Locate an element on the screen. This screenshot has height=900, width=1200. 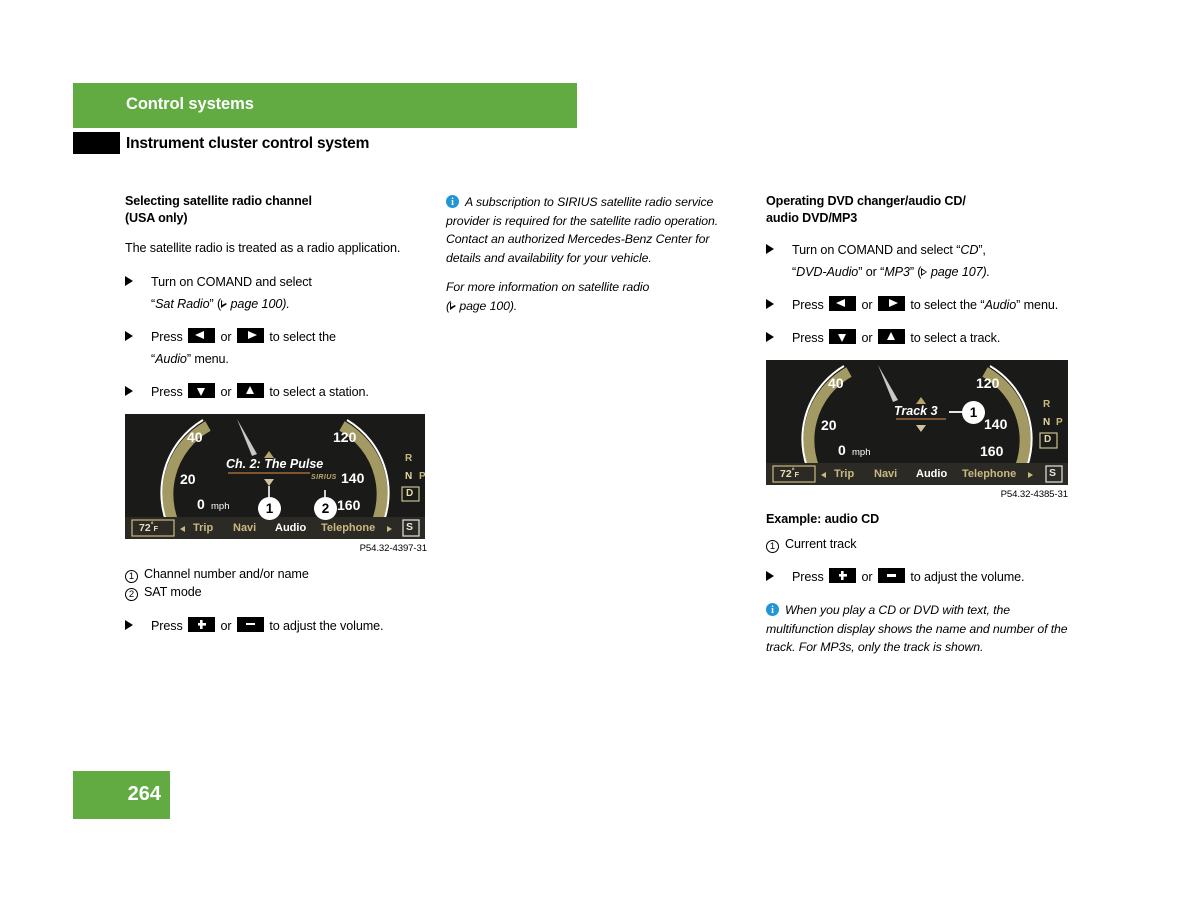
cluster-left-menu-trip: Trip is located at coordinates (203, 527).